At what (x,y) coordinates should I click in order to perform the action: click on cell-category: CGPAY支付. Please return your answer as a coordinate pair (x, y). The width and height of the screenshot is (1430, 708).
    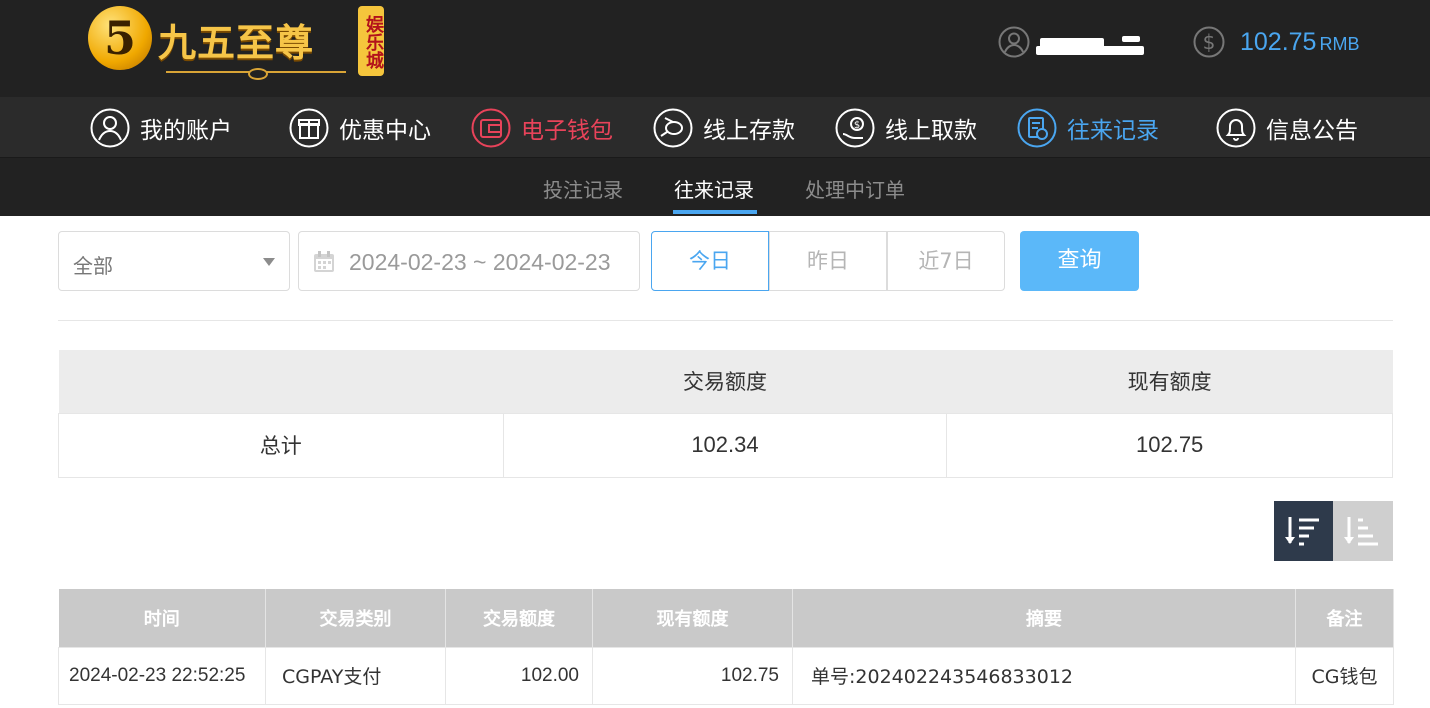
    Looking at the image, I should click on (355, 675).